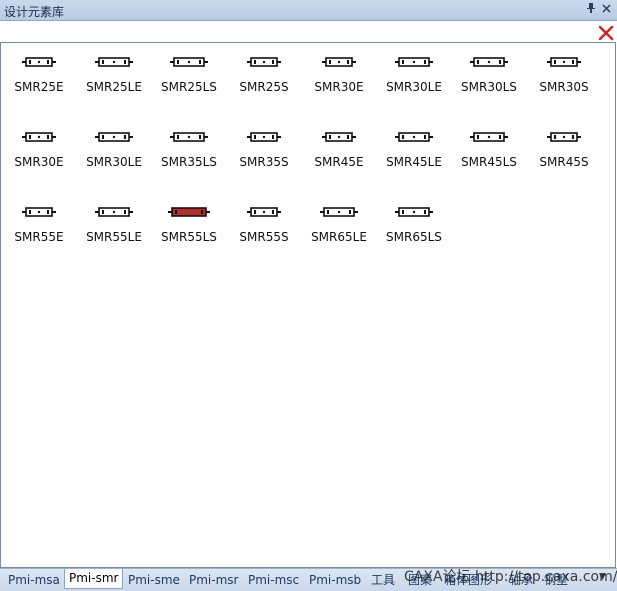  I want to click on element-label: SMR30LS, so click(489, 87).